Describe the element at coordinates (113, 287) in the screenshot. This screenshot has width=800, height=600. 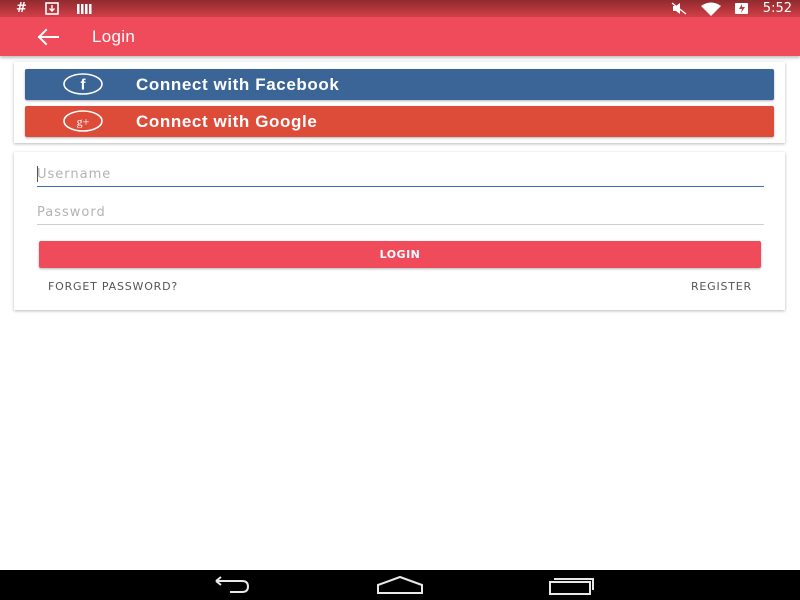
I see `forget-password-link: FORGET PASSWORD?` at that location.